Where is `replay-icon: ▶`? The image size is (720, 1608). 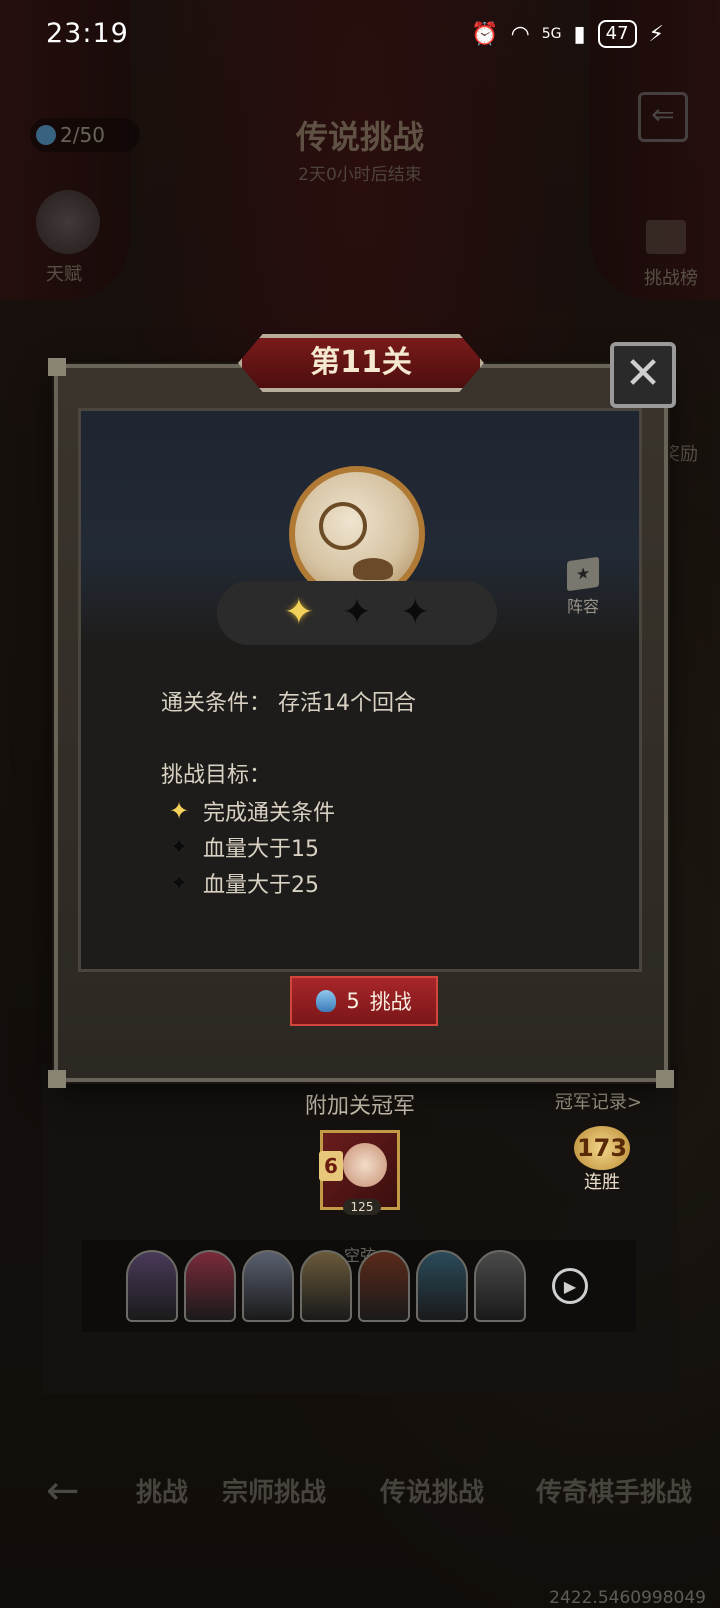 replay-icon: ▶ is located at coordinates (570, 1286).